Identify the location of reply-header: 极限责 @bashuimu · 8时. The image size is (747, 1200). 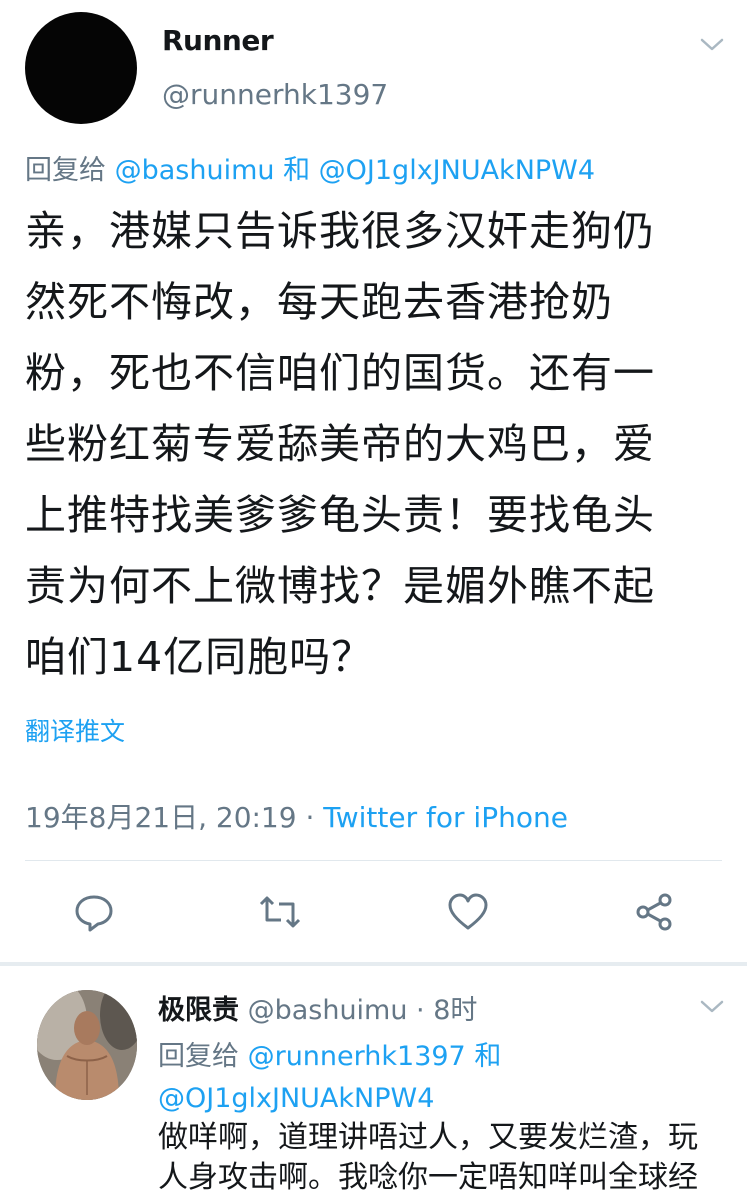
(317, 1007).